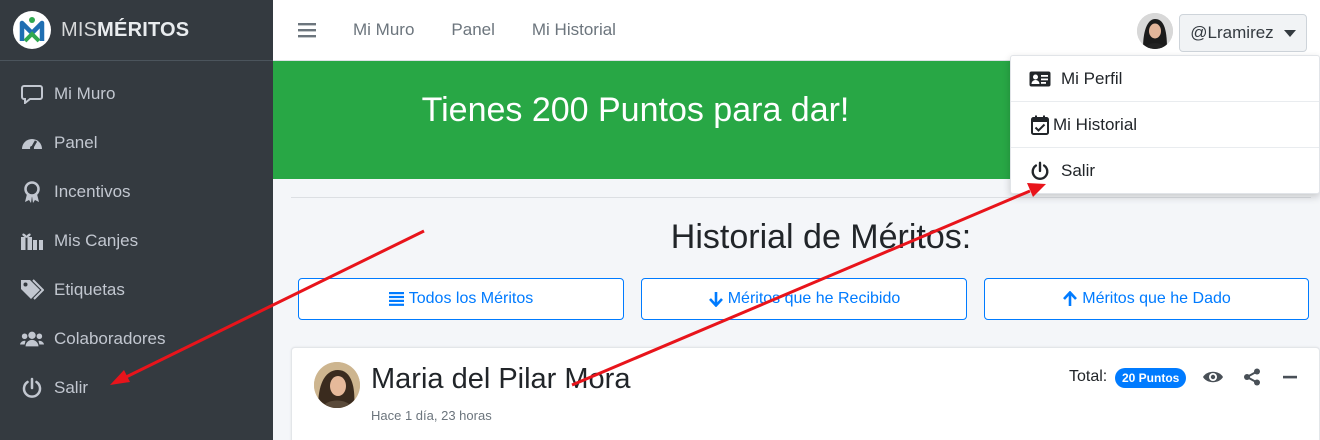 Image resolution: width=1320 pixels, height=440 pixels. What do you see at coordinates (136, 93) in the screenshot?
I see `sidebar-item-mi-muro: Mi Muro` at bounding box center [136, 93].